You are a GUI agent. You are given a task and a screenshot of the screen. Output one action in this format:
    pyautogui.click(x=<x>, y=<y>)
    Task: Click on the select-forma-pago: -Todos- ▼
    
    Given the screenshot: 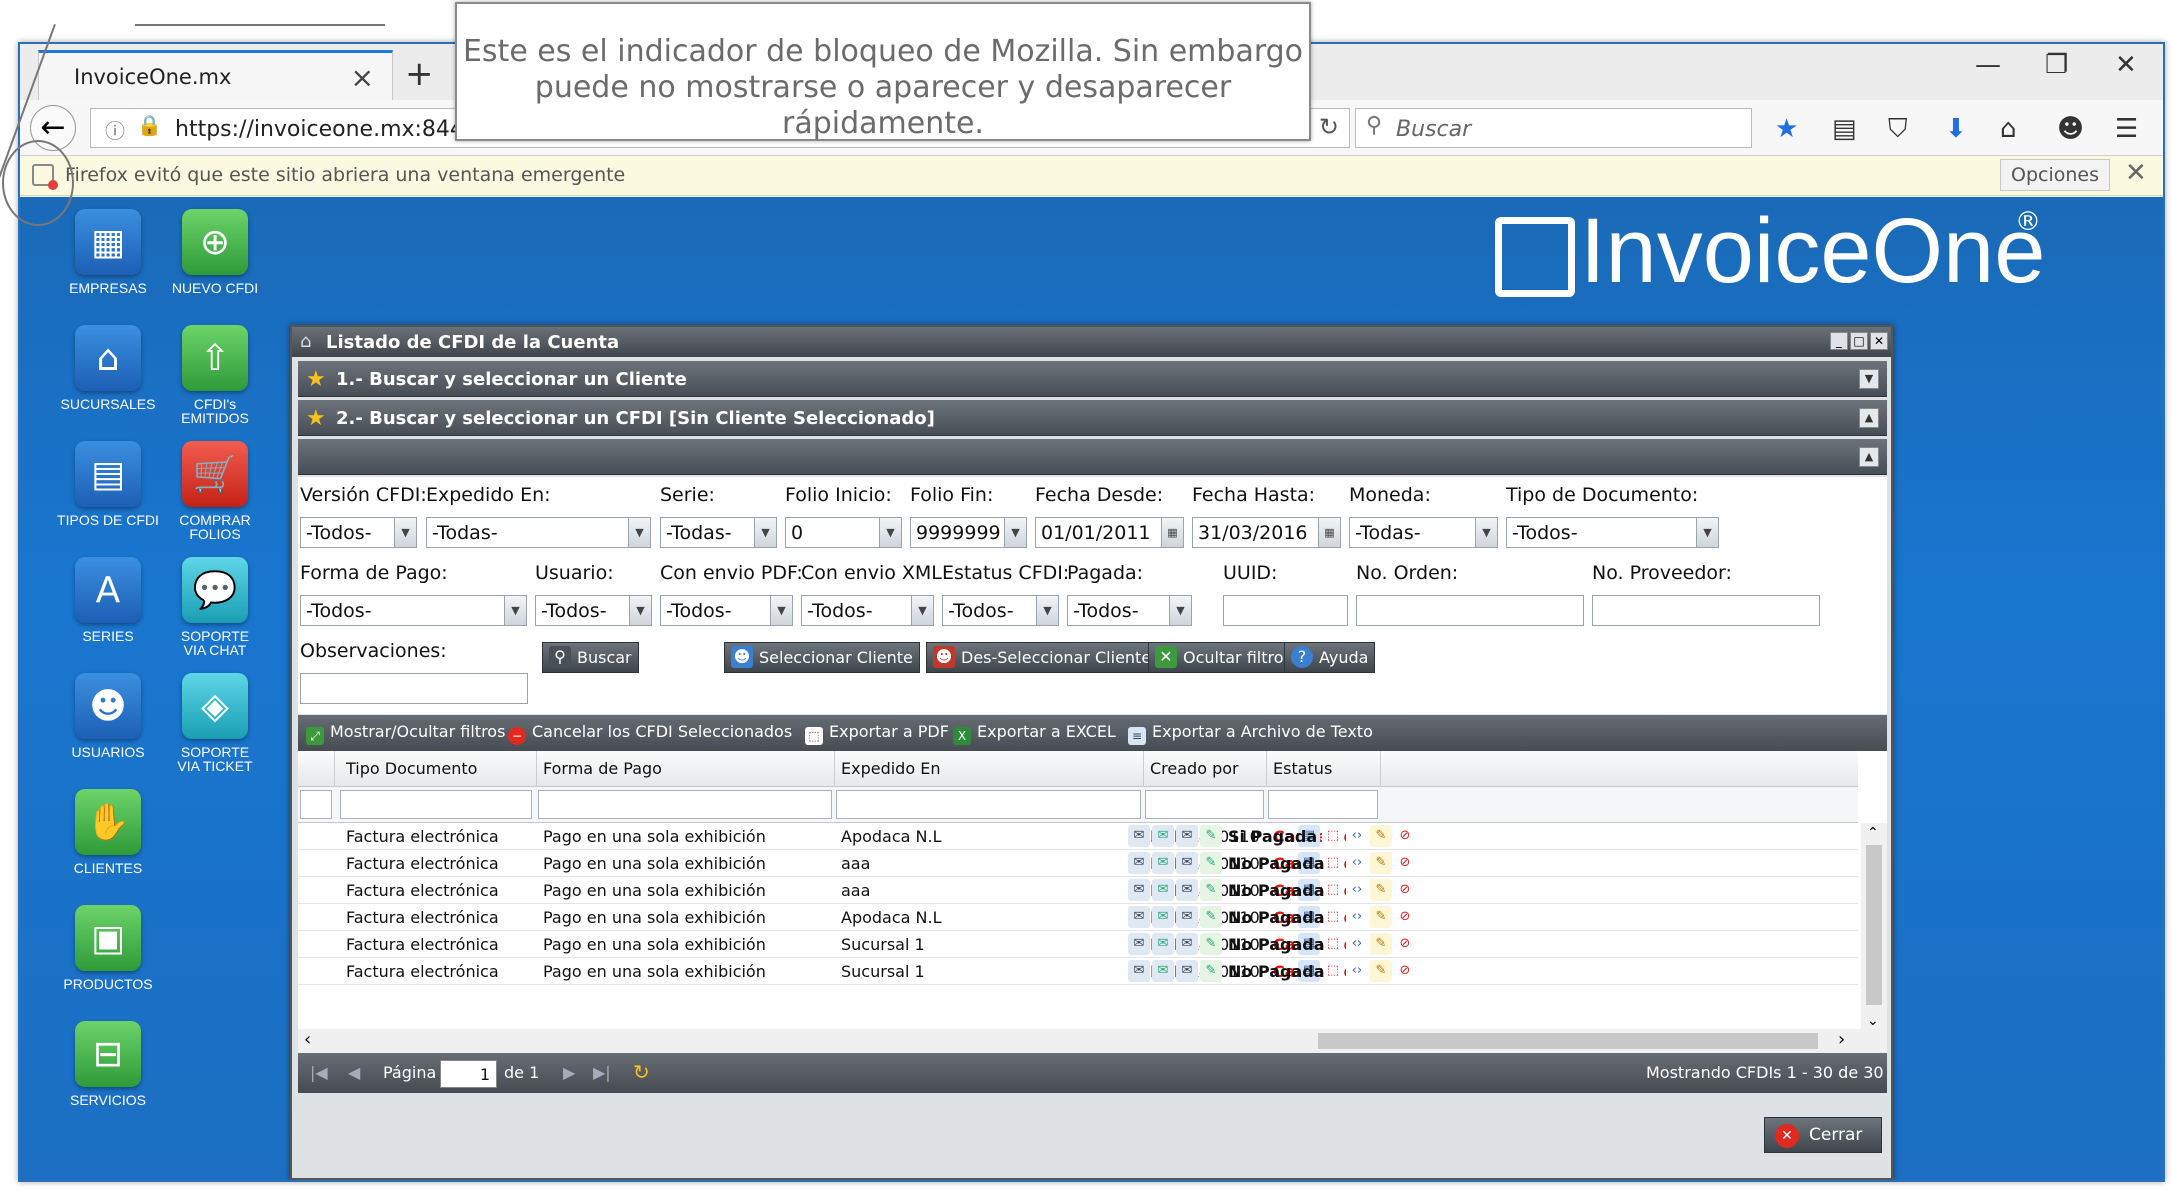 What is the action you would take?
    pyautogui.click(x=413, y=610)
    